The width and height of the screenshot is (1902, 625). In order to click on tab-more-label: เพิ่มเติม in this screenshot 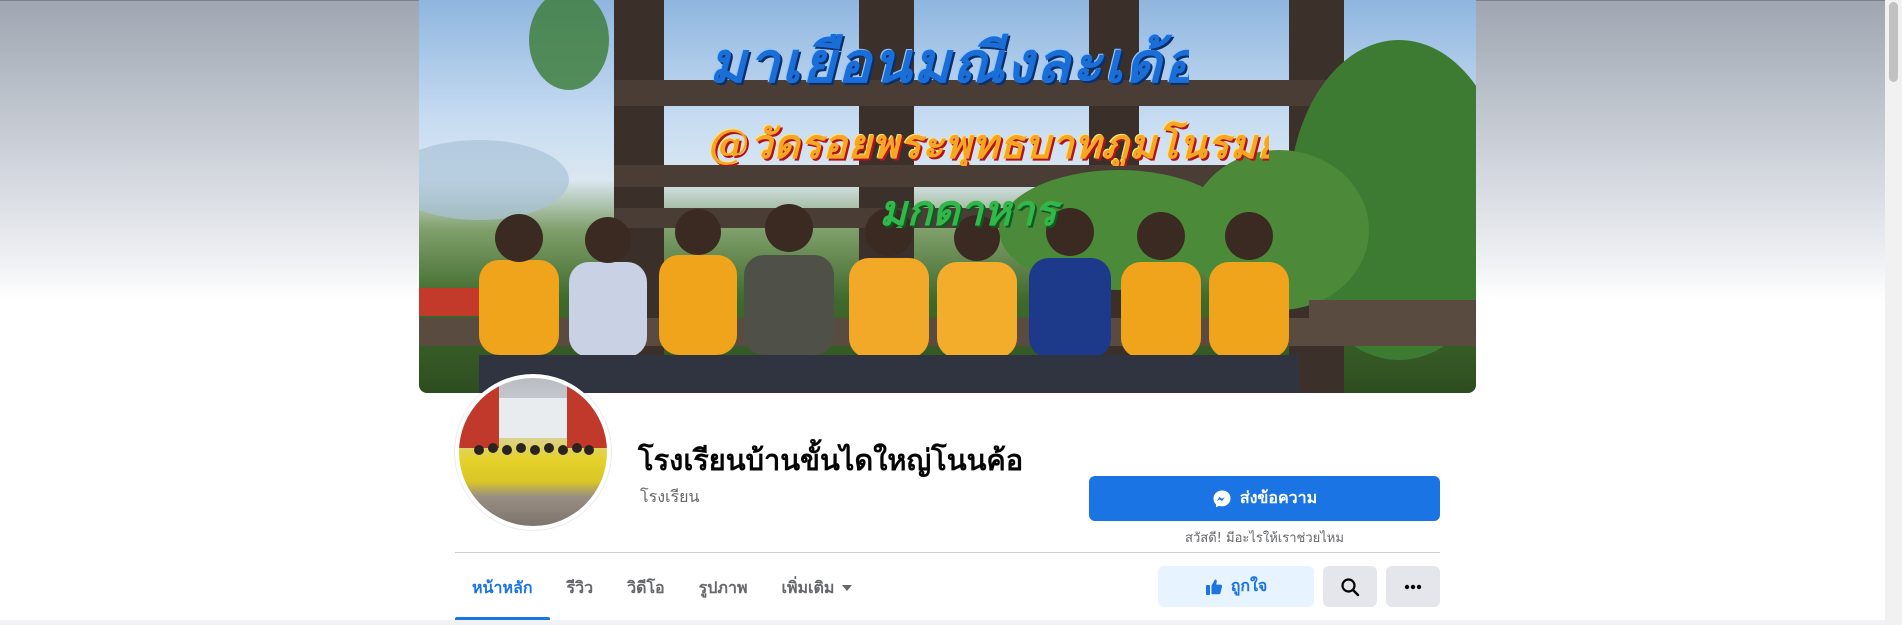, I will do `click(808, 587)`.